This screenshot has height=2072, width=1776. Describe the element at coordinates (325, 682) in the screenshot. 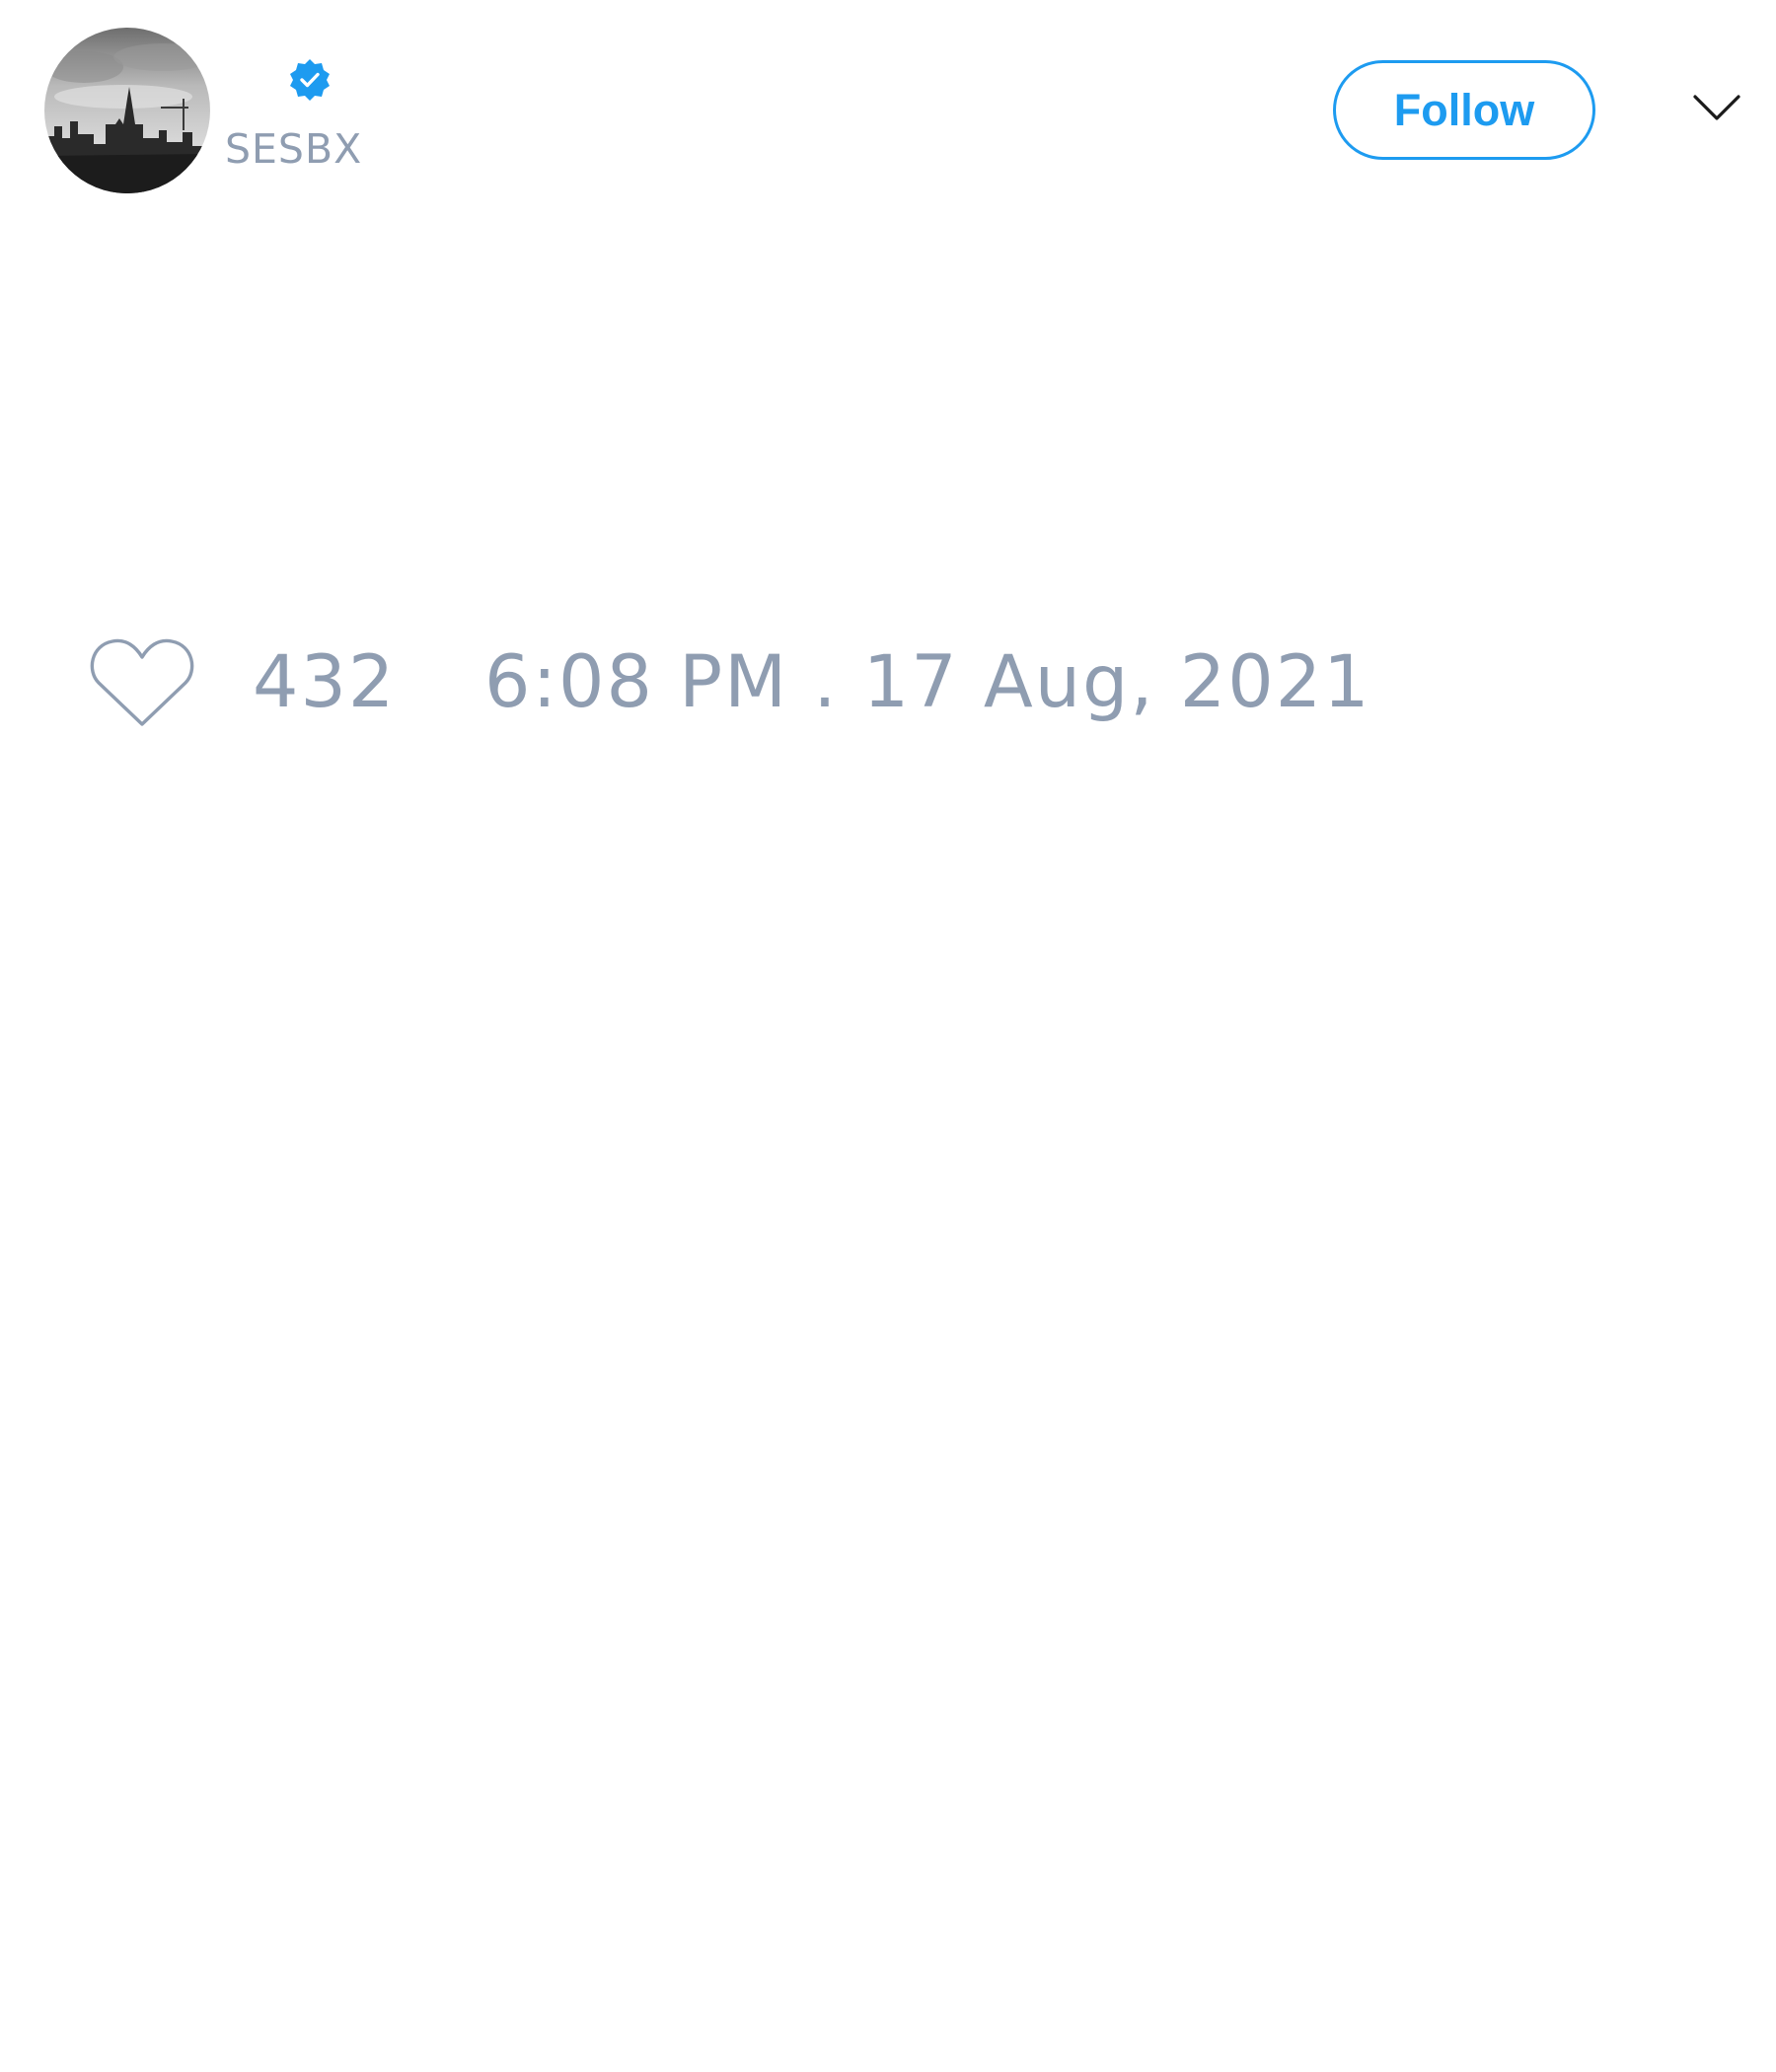

I see `like-count: 432` at that location.